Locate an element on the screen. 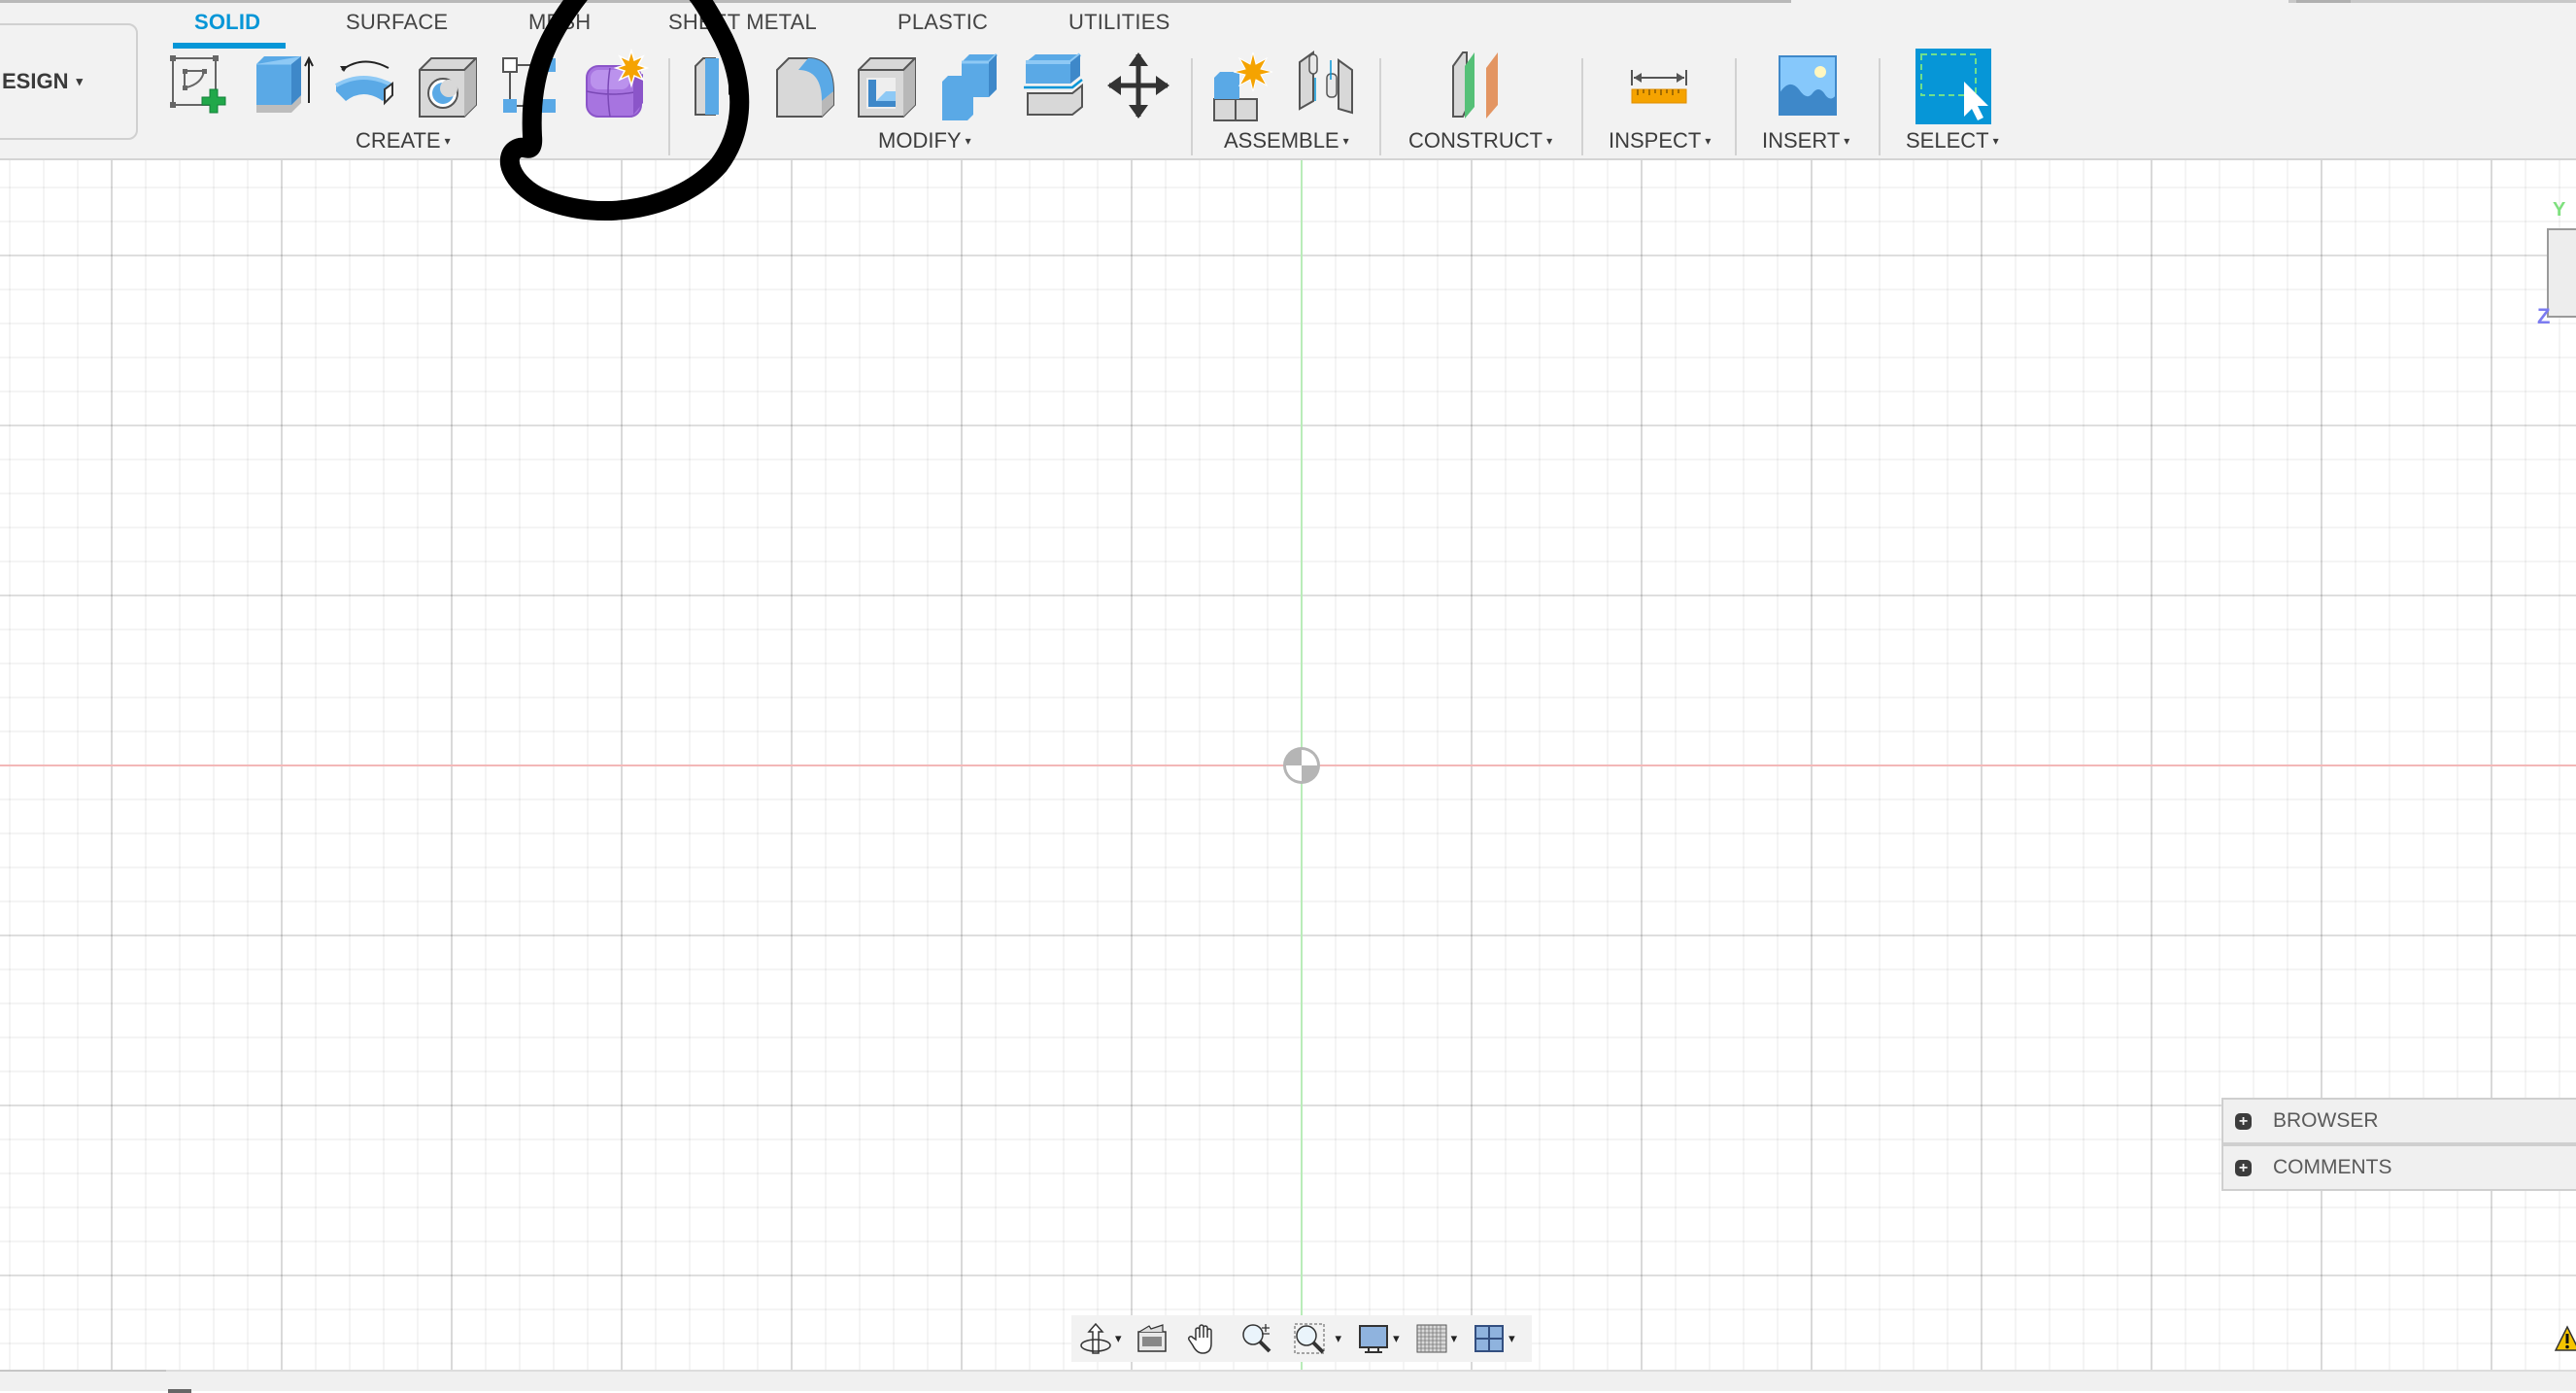  create-sketch-button is located at coordinates (200, 86).